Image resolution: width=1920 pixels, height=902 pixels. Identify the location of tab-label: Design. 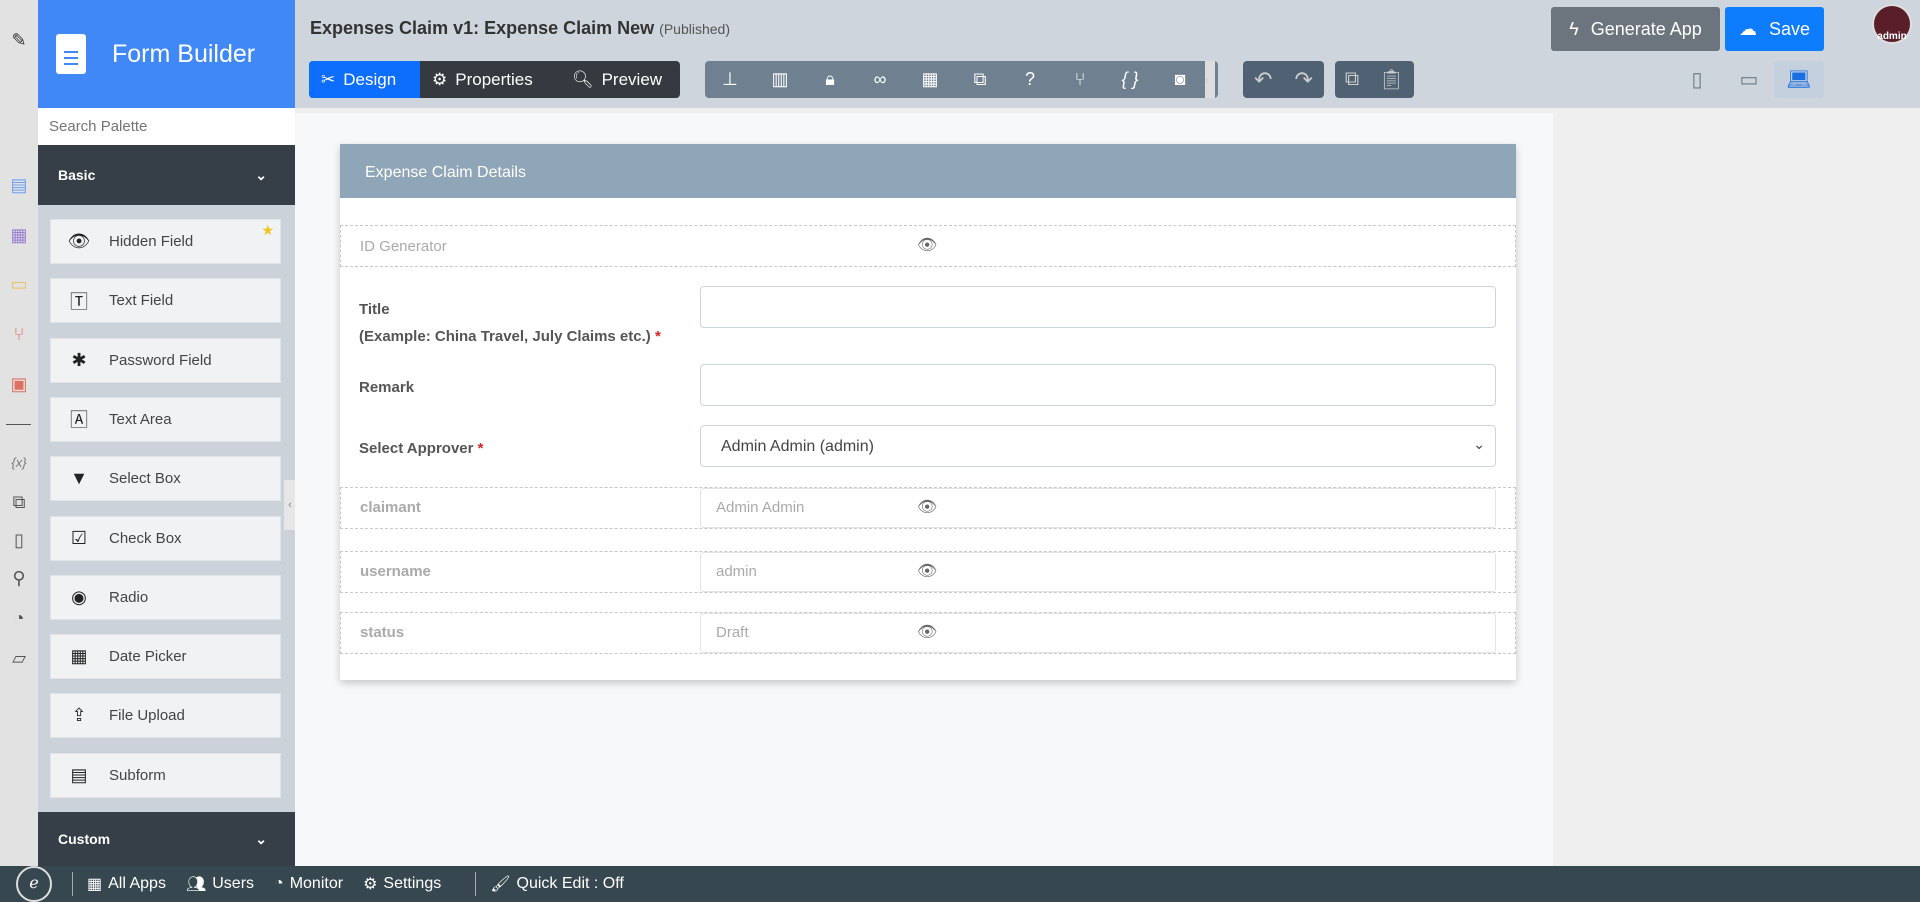
(370, 79).